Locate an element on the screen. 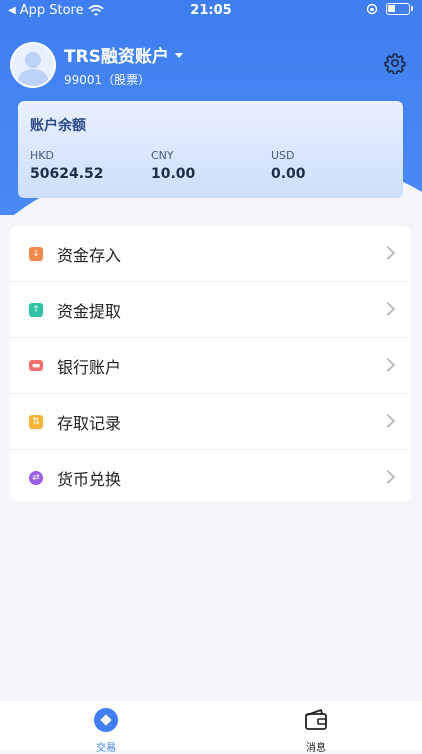 This screenshot has height=754, width=422. account-switcher: TRS融资账户 is located at coordinates (123, 54).